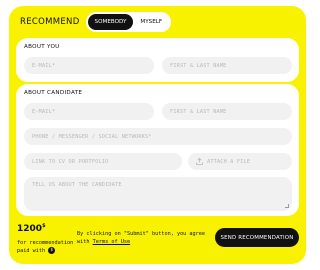 This screenshot has height=270, width=320. I want to click on recipient-toggle: SOMEBODY MYSELF, so click(128, 22).